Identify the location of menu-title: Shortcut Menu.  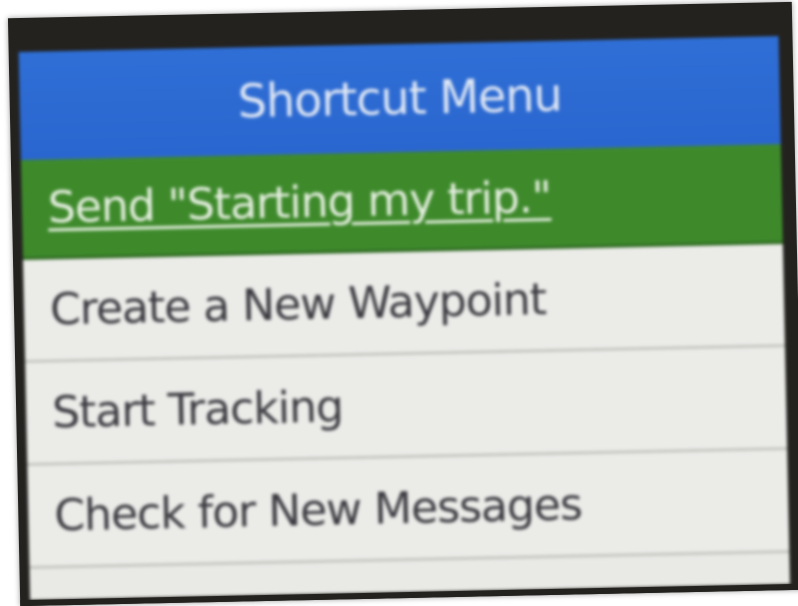
(400, 98).